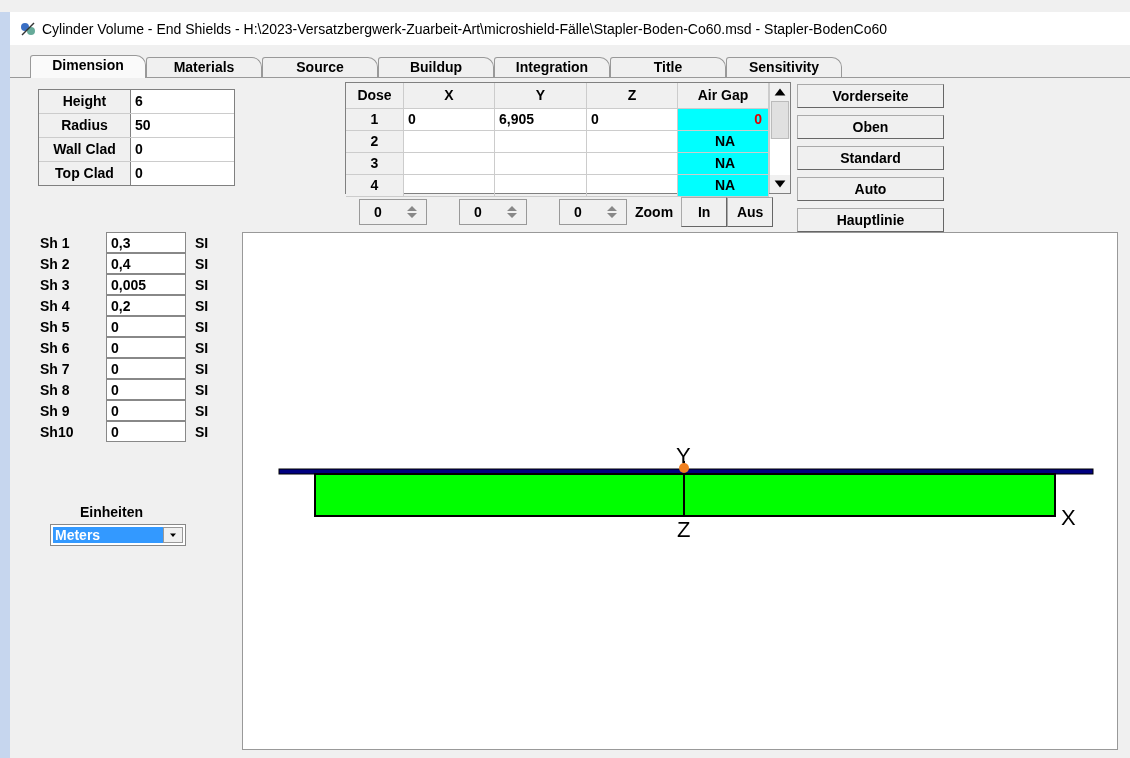 Image resolution: width=1130 pixels, height=758 pixels. Describe the element at coordinates (654, 212) in the screenshot. I see `zoom-label: Zoom` at that location.